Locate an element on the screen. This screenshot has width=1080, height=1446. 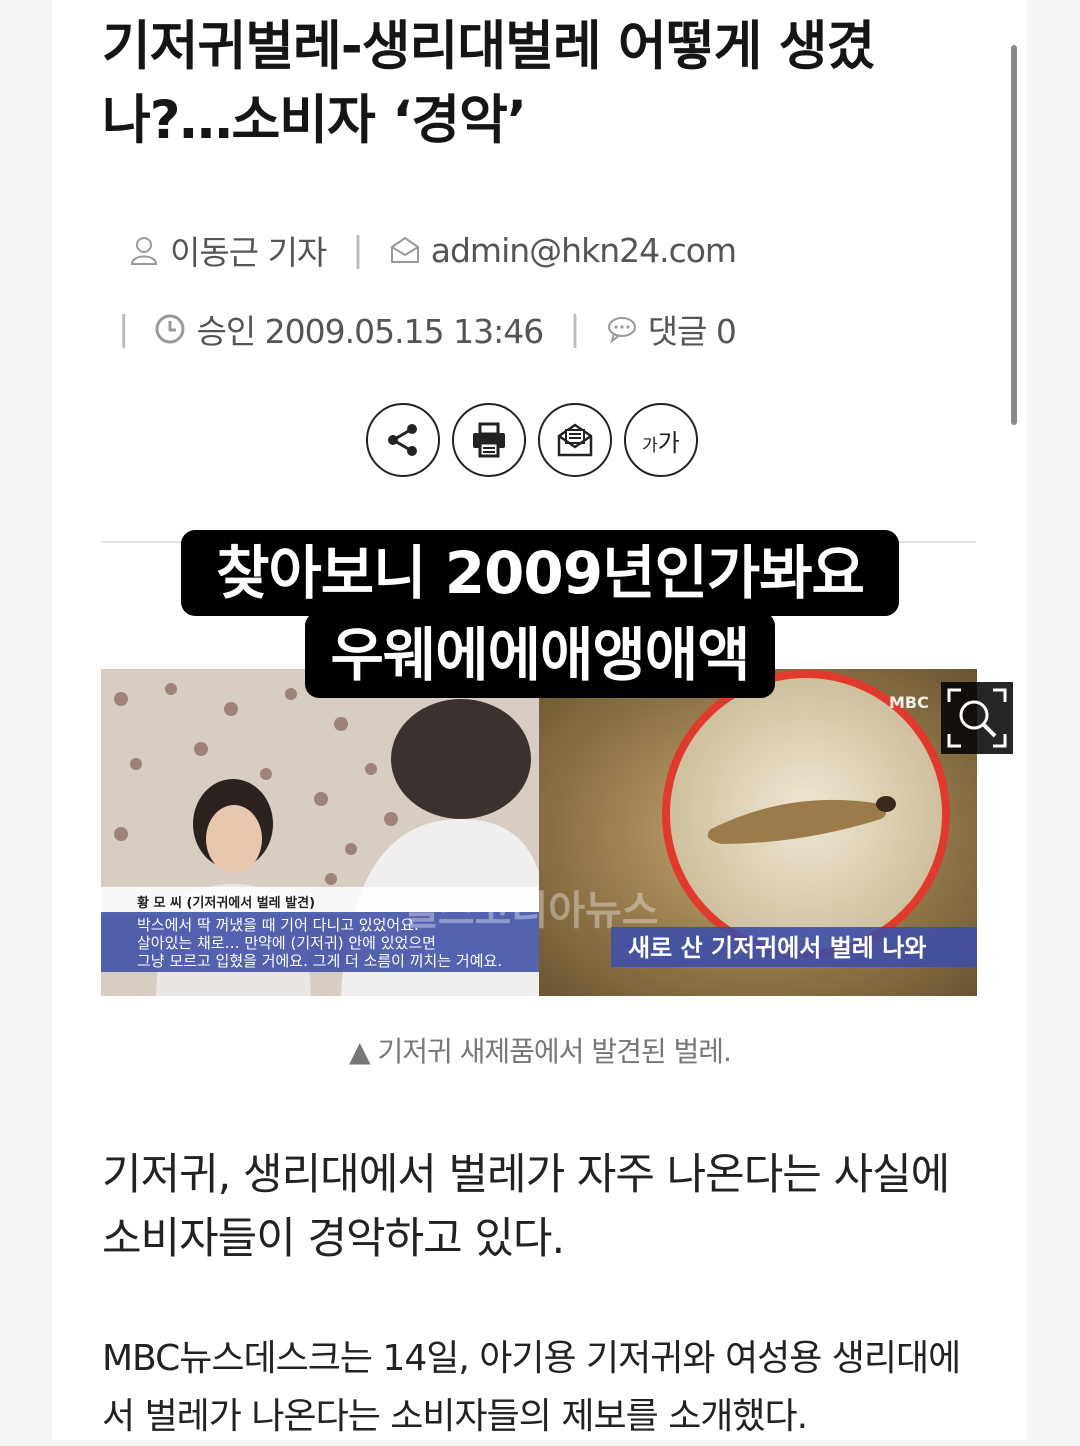
photo-subtitle-line: 박스에서 딱 꺼냈을 때 기어 다니고 있었어요. is located at coordinates (278, 925).